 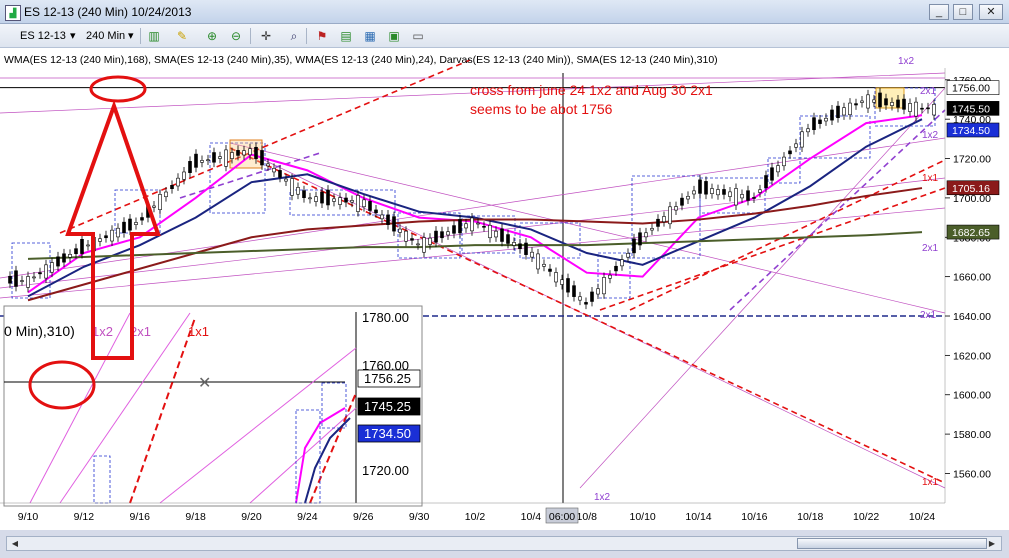 I want to click on close-button: ✕, so click(x=991, y=12).